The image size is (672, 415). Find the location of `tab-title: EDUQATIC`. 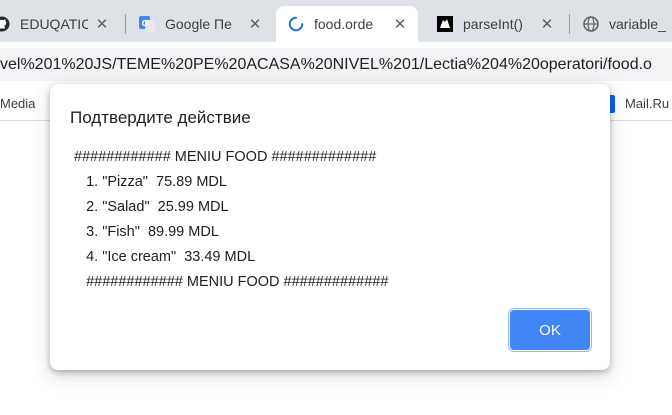

tab-title: EDUQATIC is located at coordinates (54, 24).